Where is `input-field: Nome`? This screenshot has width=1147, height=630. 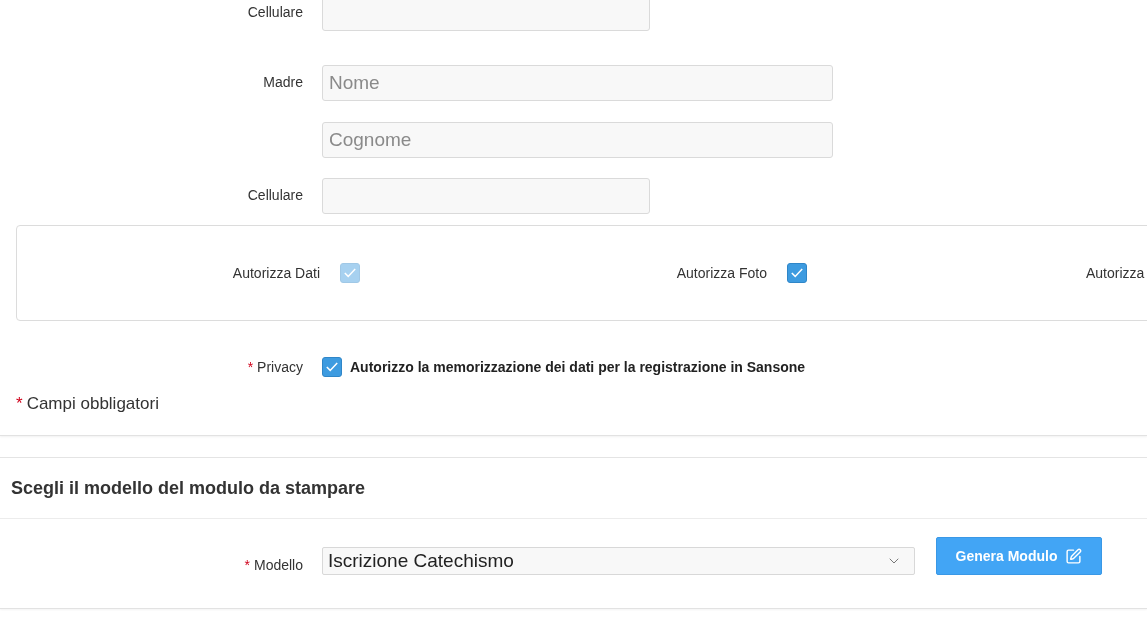
input-field: Nome is located at coordinates (577, 83).